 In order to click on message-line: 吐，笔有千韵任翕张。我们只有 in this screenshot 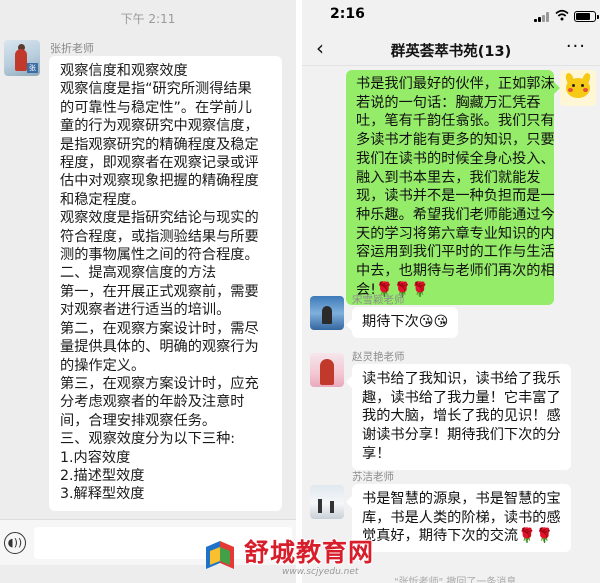, I will do `click(455, 121)`.